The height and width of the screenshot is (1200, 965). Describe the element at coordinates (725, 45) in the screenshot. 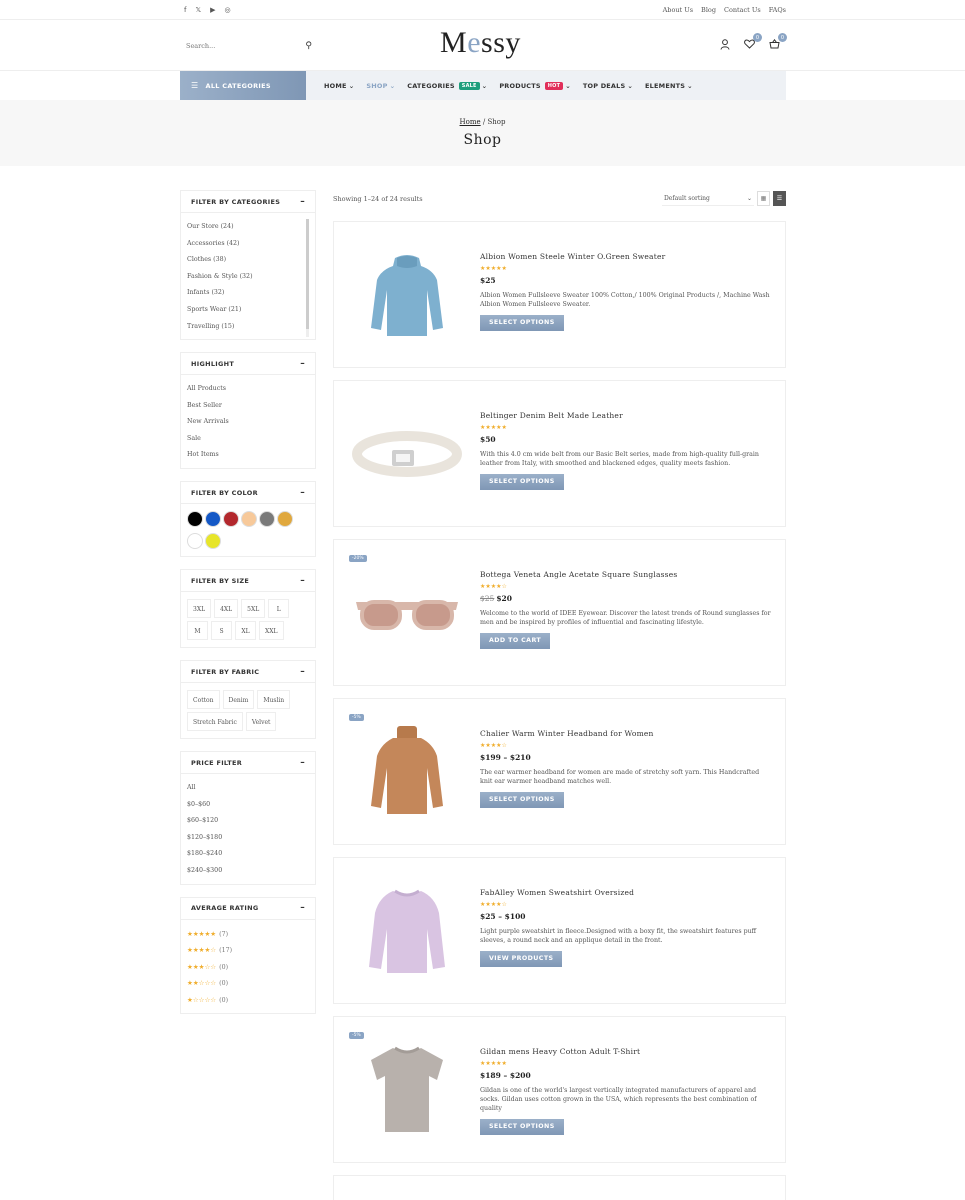

I see `account-icon` at that location.